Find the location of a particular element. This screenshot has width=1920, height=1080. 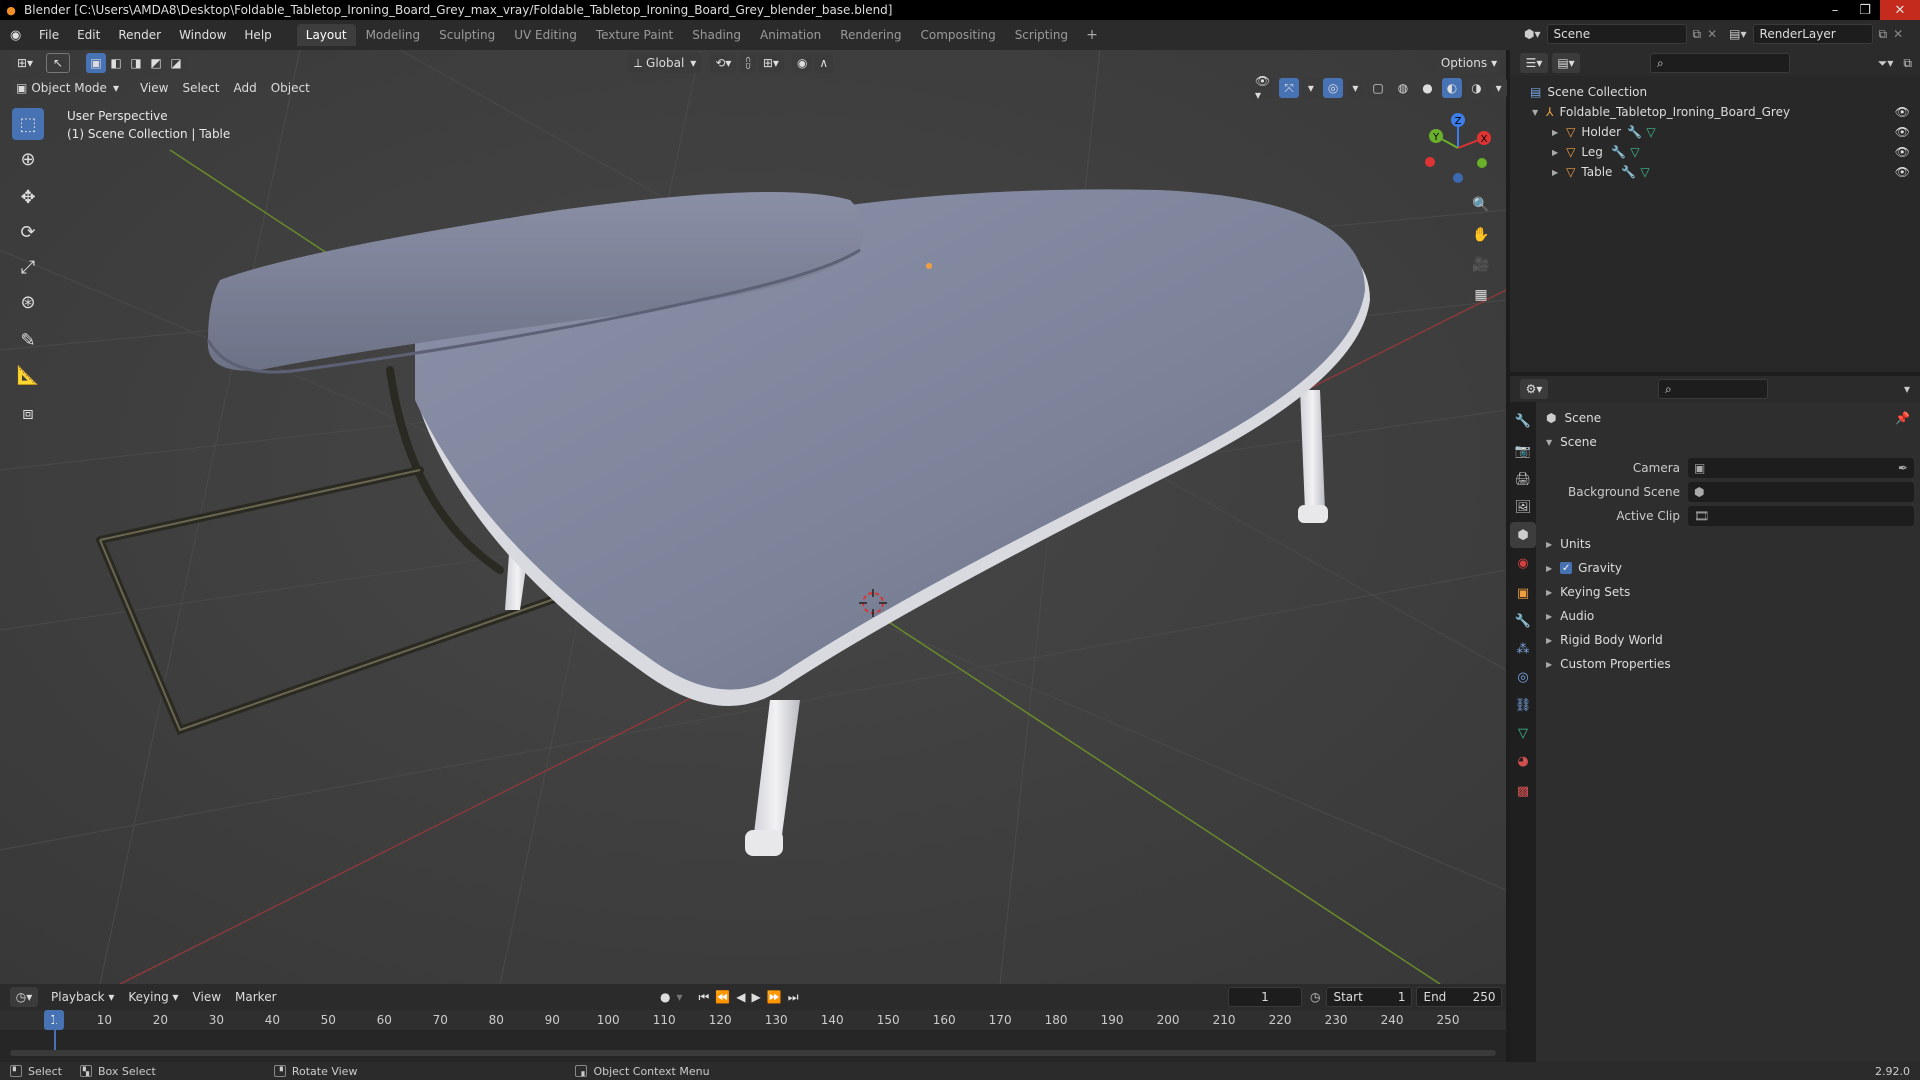

viewport-menu-add: Add is located at coordinates (244, 88).